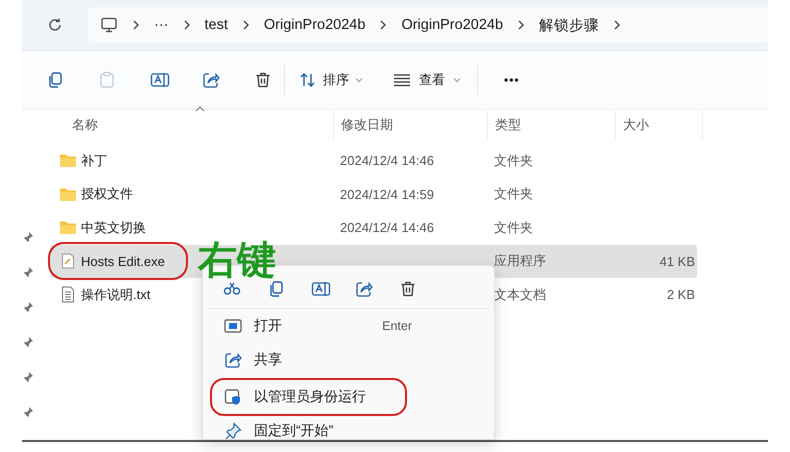 The height and width of the screenshot is (452, 790). What do you see at coordinates (109, 25) in the screenshot?
I see `monitor-icon` at bounding box center [109, 25].